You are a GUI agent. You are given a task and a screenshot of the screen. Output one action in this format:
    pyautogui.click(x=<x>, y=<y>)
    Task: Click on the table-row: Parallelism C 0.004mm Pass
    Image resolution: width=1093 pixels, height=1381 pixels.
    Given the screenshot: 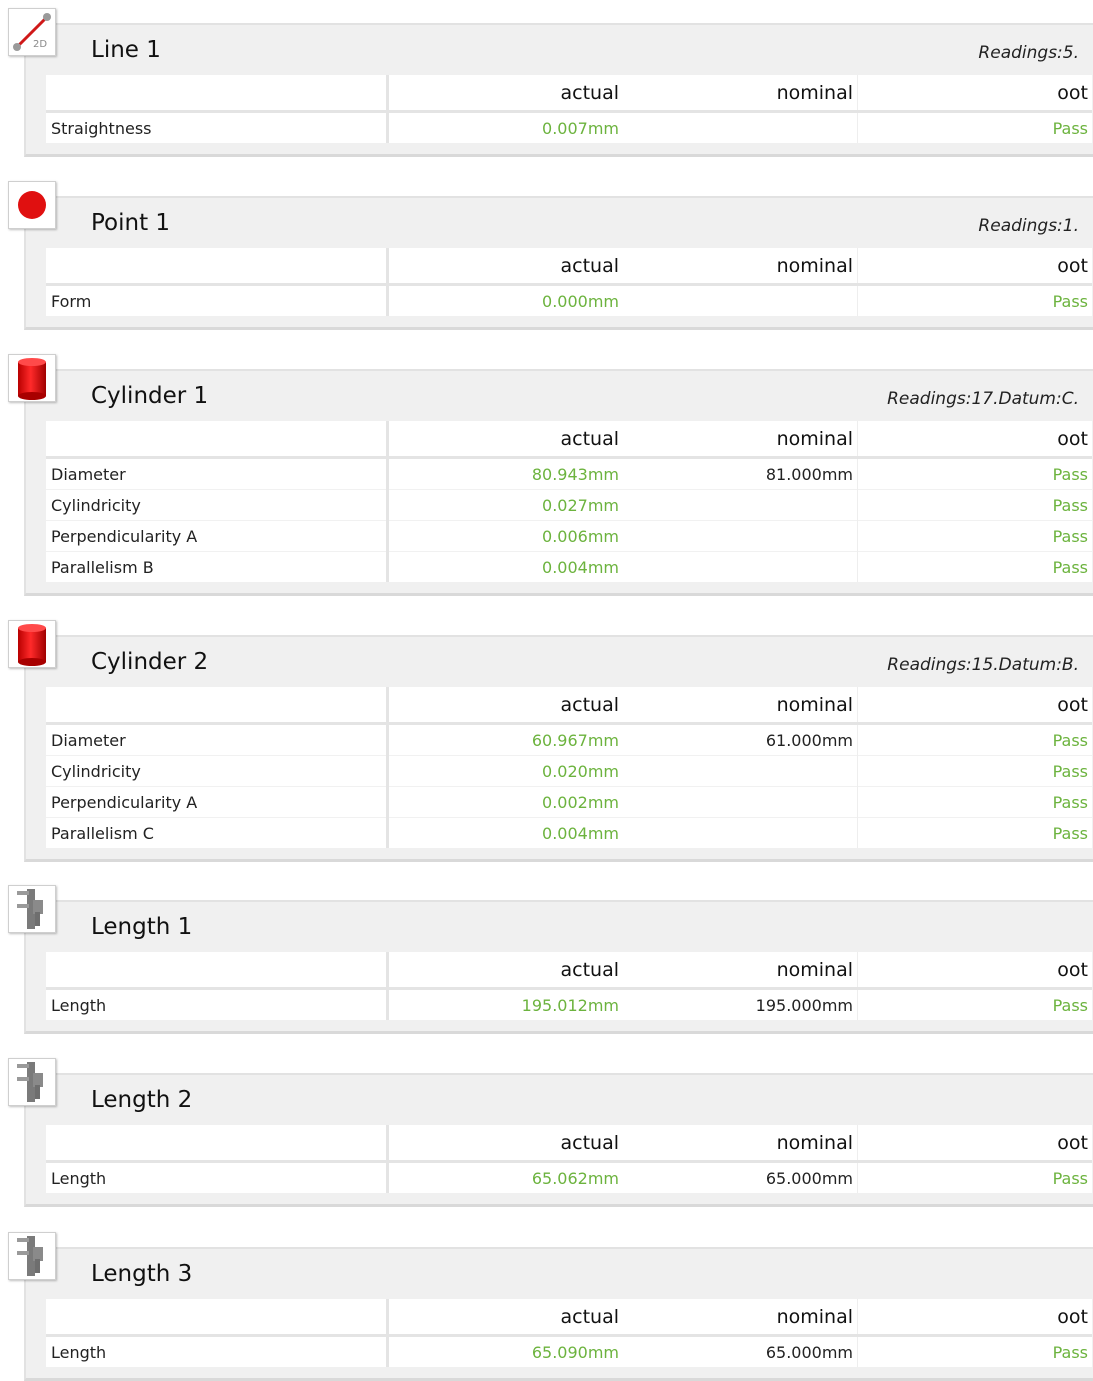 What is the action you would take?
    pyautogui.click(x=569, y=832)
    